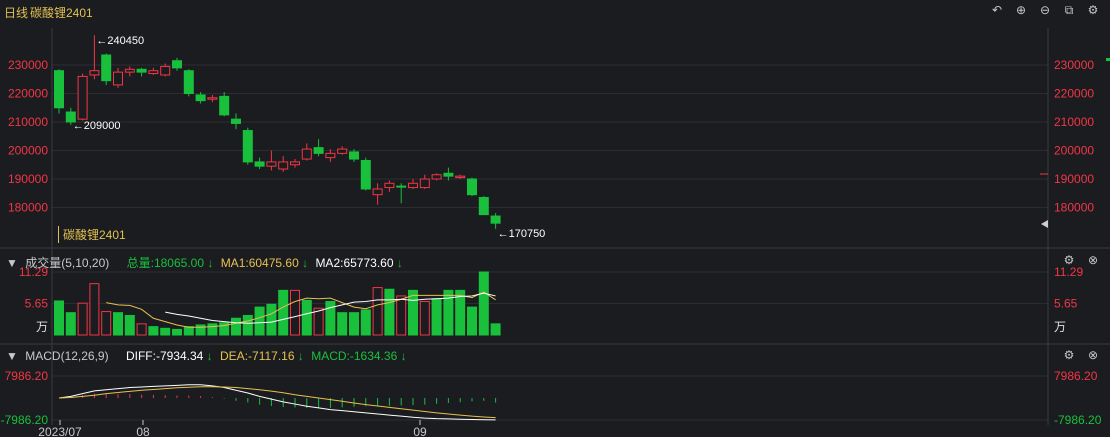 The height and width of the screenshot is (437, 1110). Describe the element at coordinates (420, 431) in the screenshot. I see `x-axis-label: 09` at that location.